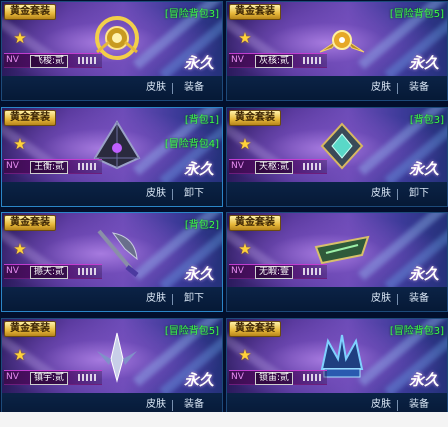 This screenshot has width=448, height=427. What do you see at coordinates (274, 61) in the screenshot?
I see `item-name: 灰核:贰` at bounding box center [274, 61].